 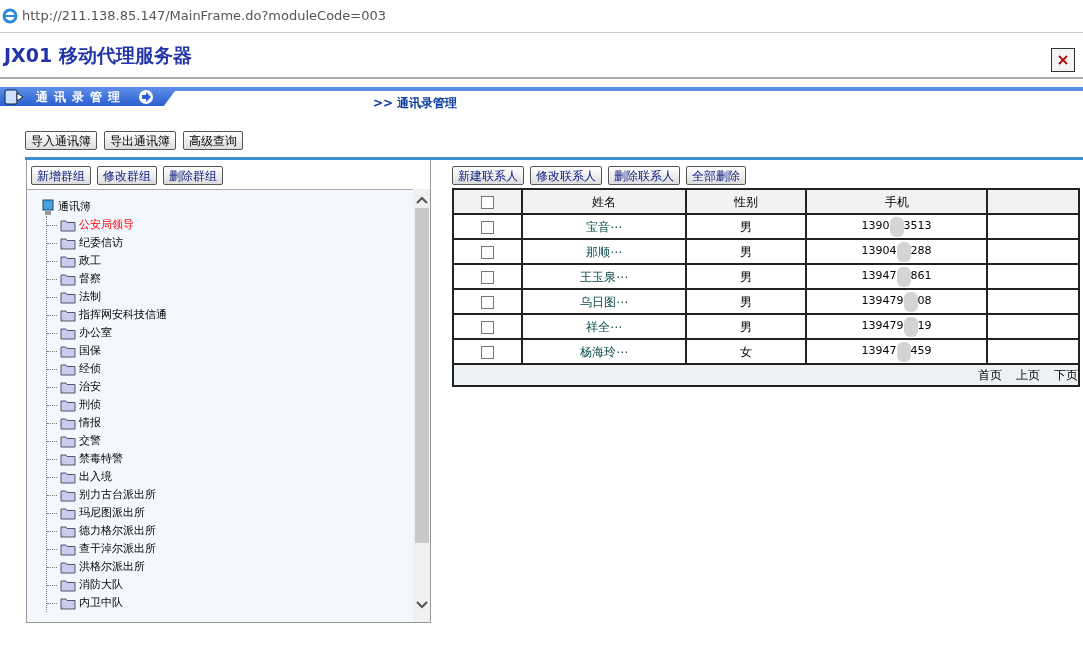 What do you see at coordinates (112, 513) in the screenshot?
I see `tree-item: 玛尼图派出所` at bounding box center [112, 513].